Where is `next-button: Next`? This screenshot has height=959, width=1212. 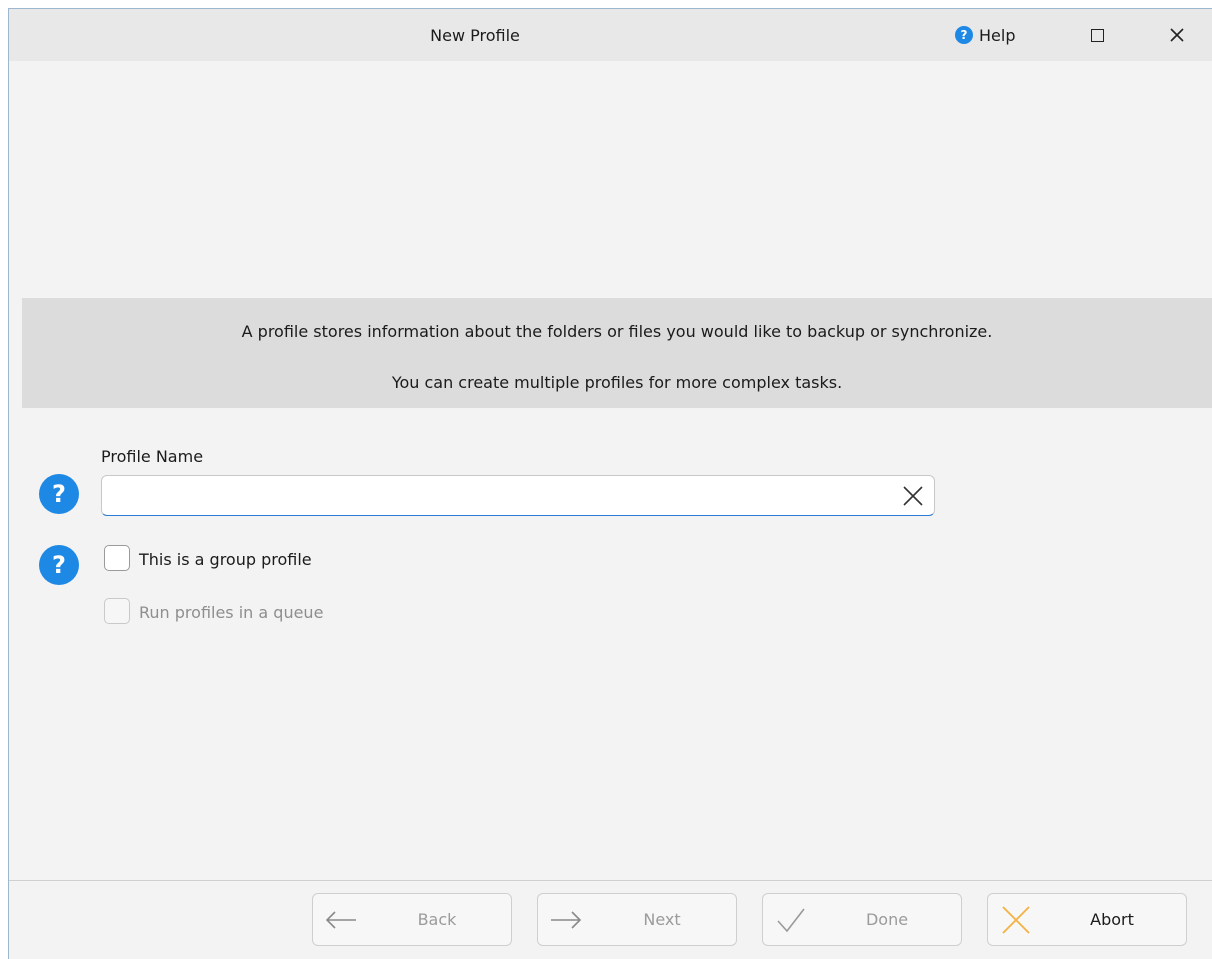 next-button: Next is located at coordinates (637, 919).